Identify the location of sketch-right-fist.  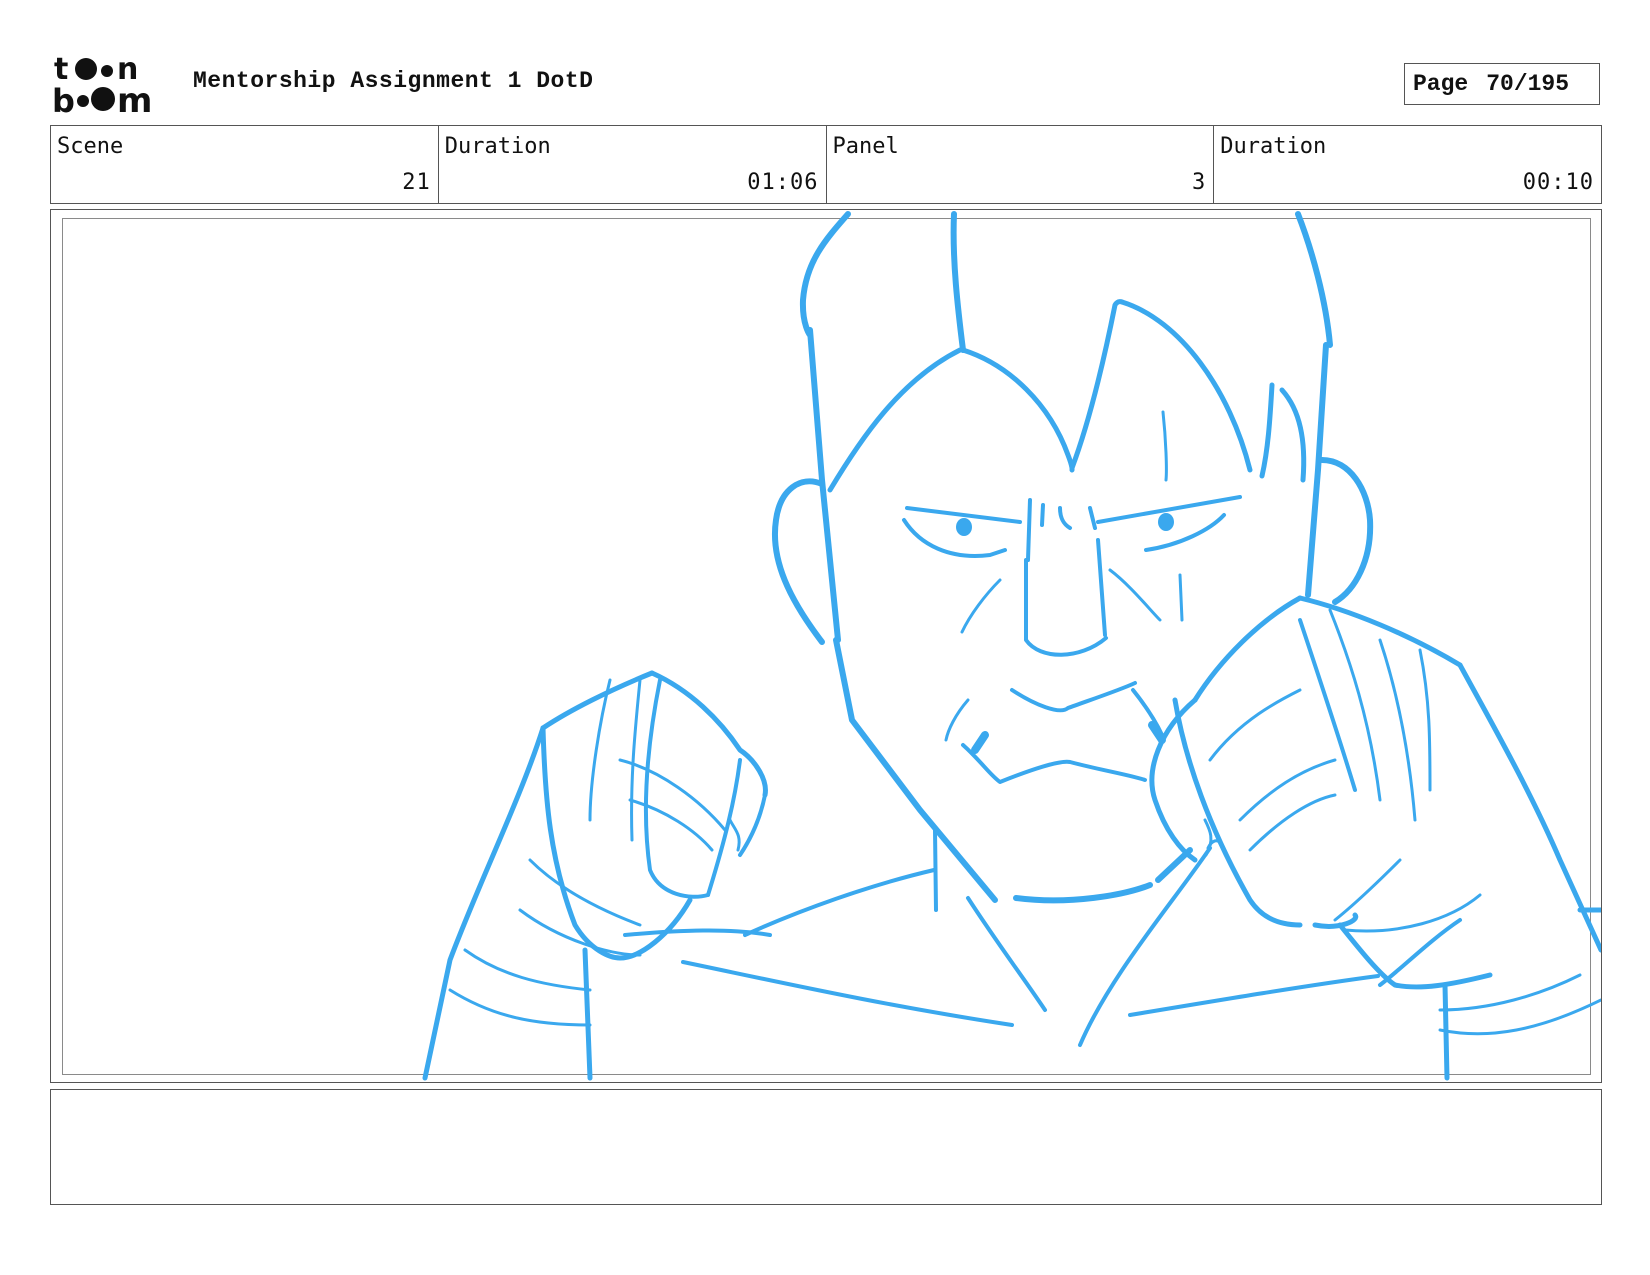
(1375, 838).